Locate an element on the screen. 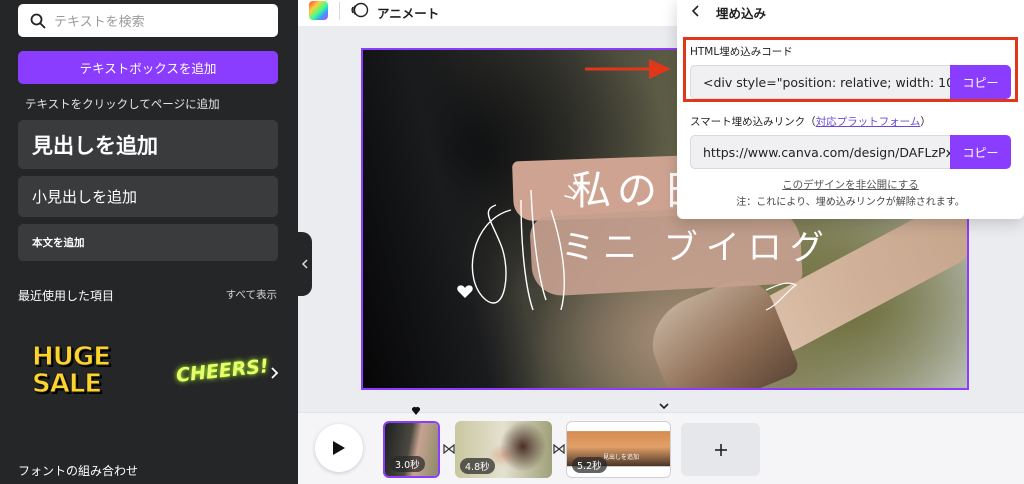  add-textbox-button: テキストボックスを追加 is located at coordinates (148, 67).